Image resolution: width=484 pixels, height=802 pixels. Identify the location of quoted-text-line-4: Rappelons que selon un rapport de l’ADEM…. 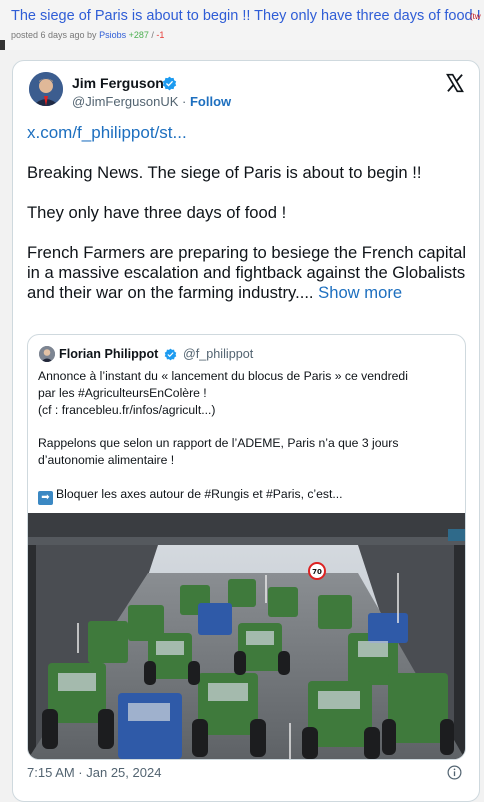
(218, 443).